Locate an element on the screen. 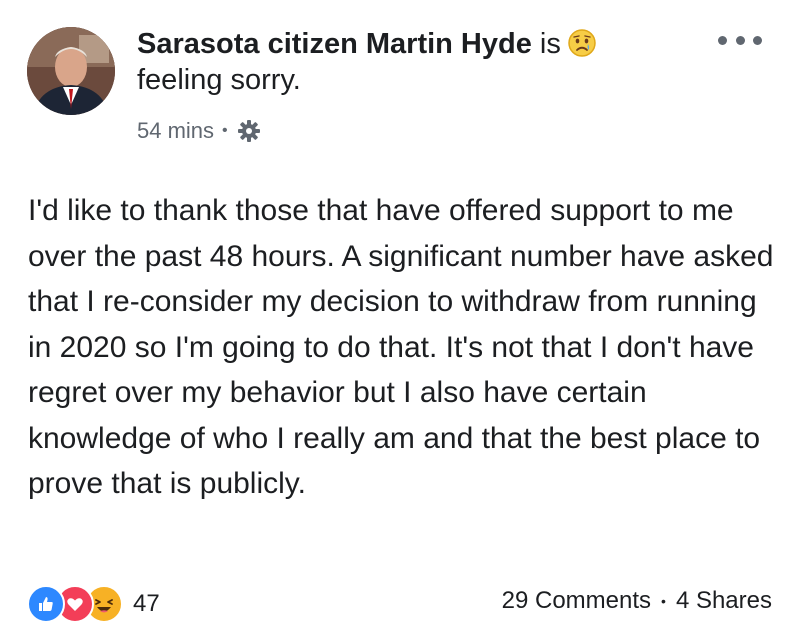 This screenshot has width=800, height=634. feeling-text: feeling sorry. is located at coordinates (219, 80).